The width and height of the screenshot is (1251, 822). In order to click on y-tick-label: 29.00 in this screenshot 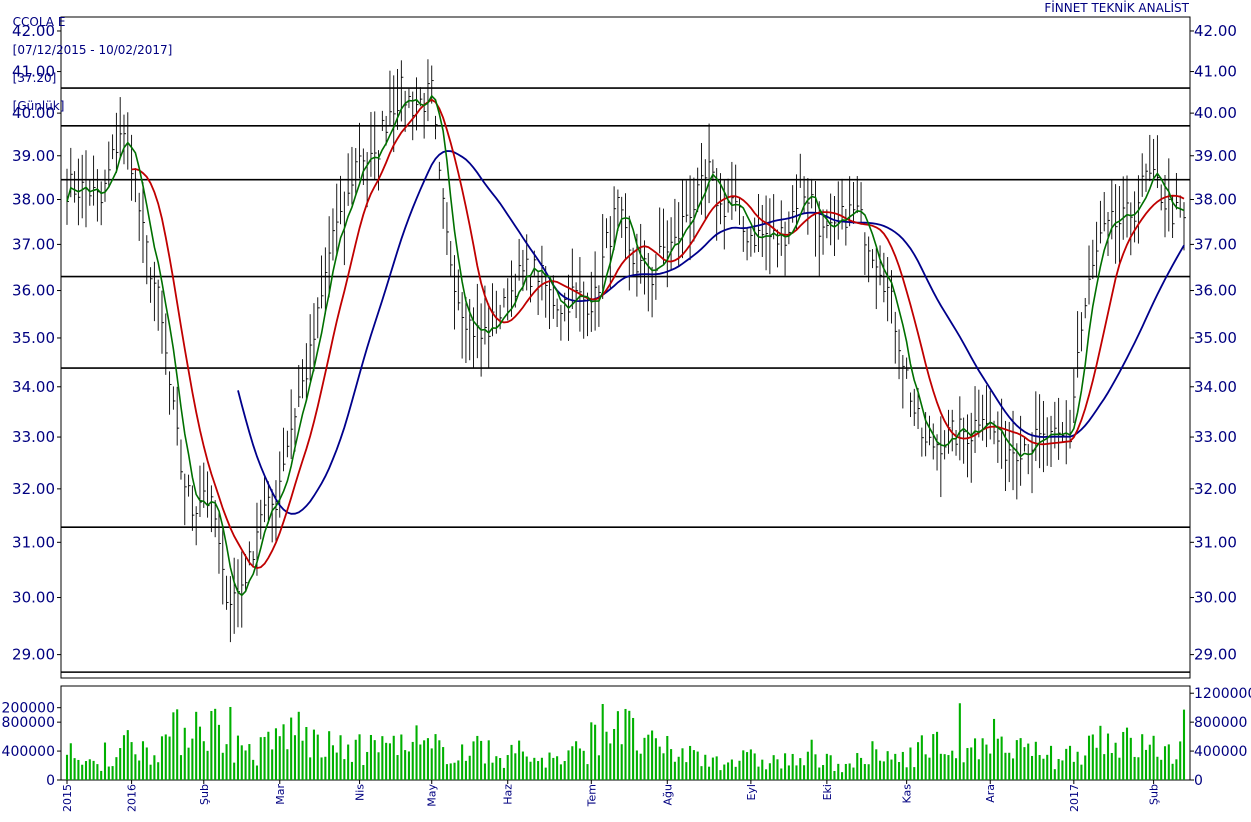, I will do `click(33, 655)`.